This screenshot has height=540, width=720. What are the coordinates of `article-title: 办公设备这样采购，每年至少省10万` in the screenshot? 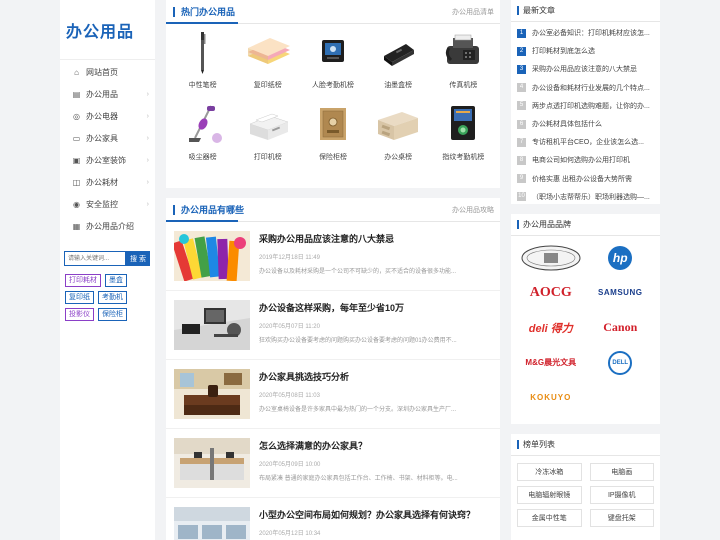 It's located at (375, 307).